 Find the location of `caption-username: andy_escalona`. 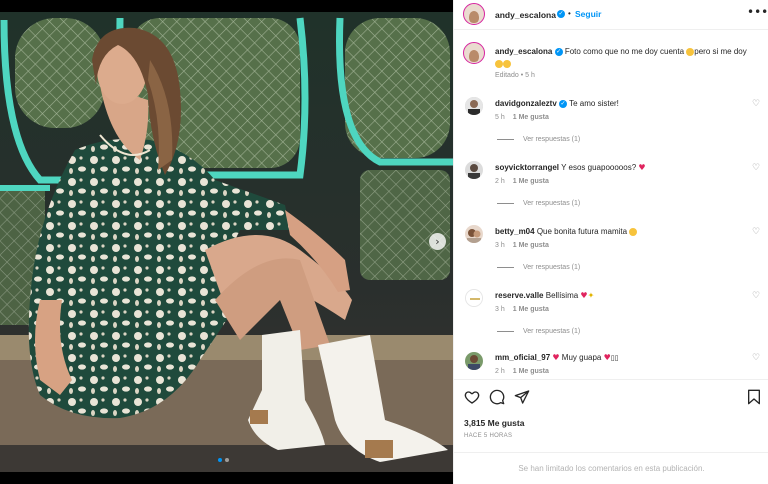

caption-username: andy_escalona is located at coordinates (523, 51).